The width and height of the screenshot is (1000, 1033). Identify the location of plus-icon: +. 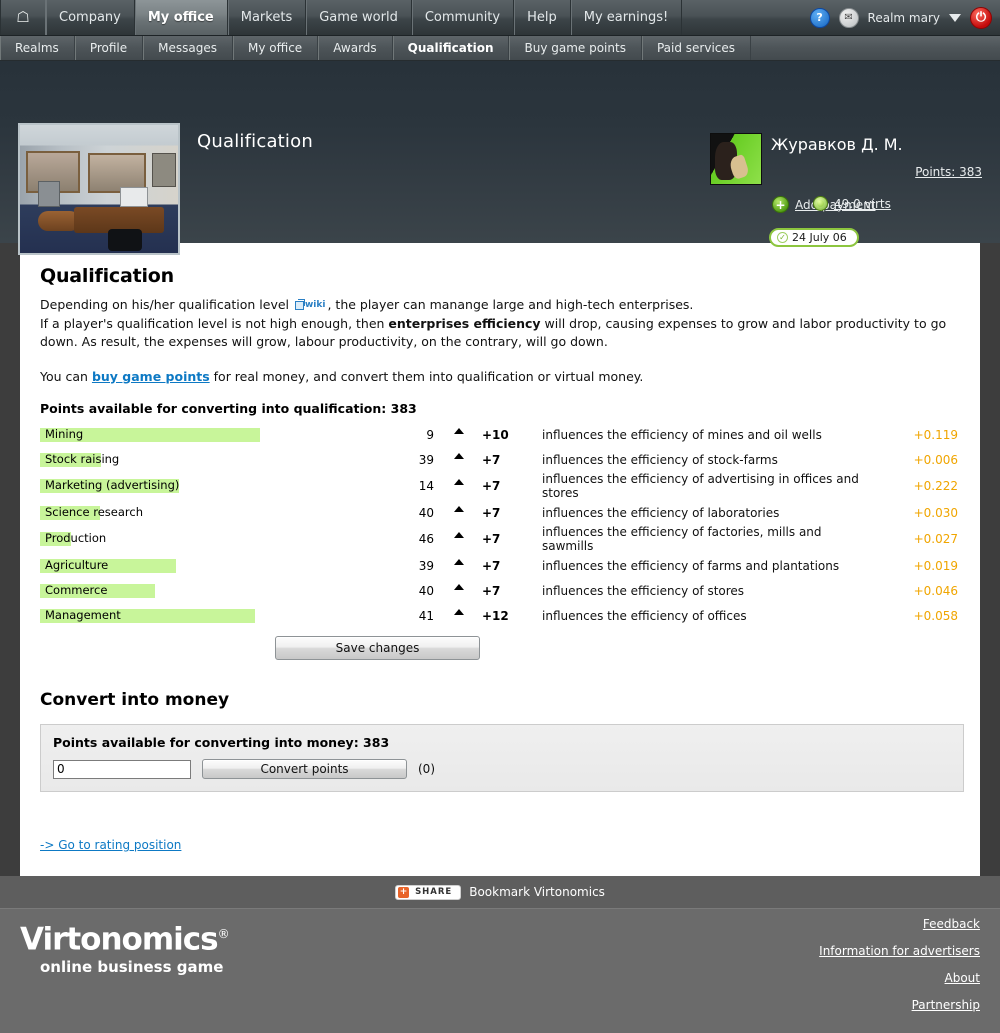
(780, 204).